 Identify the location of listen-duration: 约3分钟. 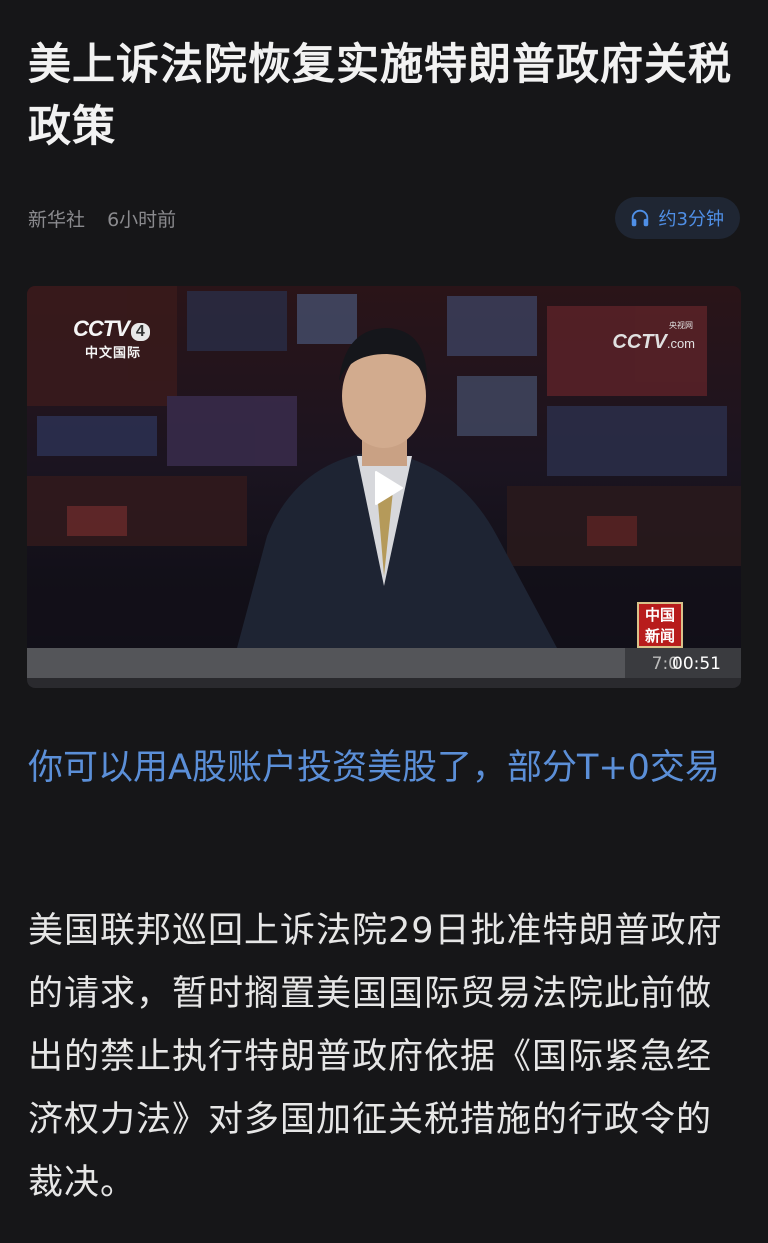
(691, 219).